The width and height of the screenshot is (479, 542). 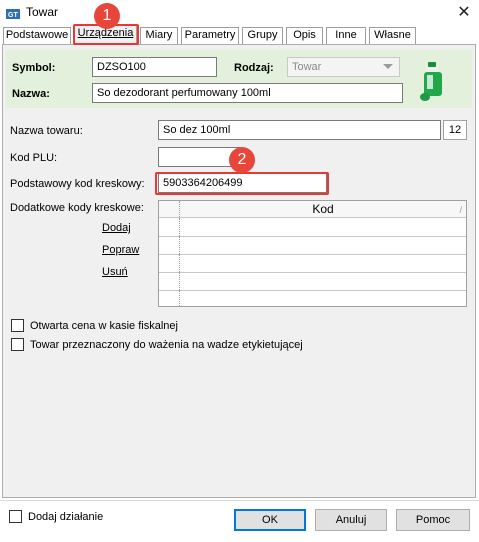 What do you see at coordinates (270, 520) in the screenshot?
I see `ok-button: OK` at bounding box center [270, 520].